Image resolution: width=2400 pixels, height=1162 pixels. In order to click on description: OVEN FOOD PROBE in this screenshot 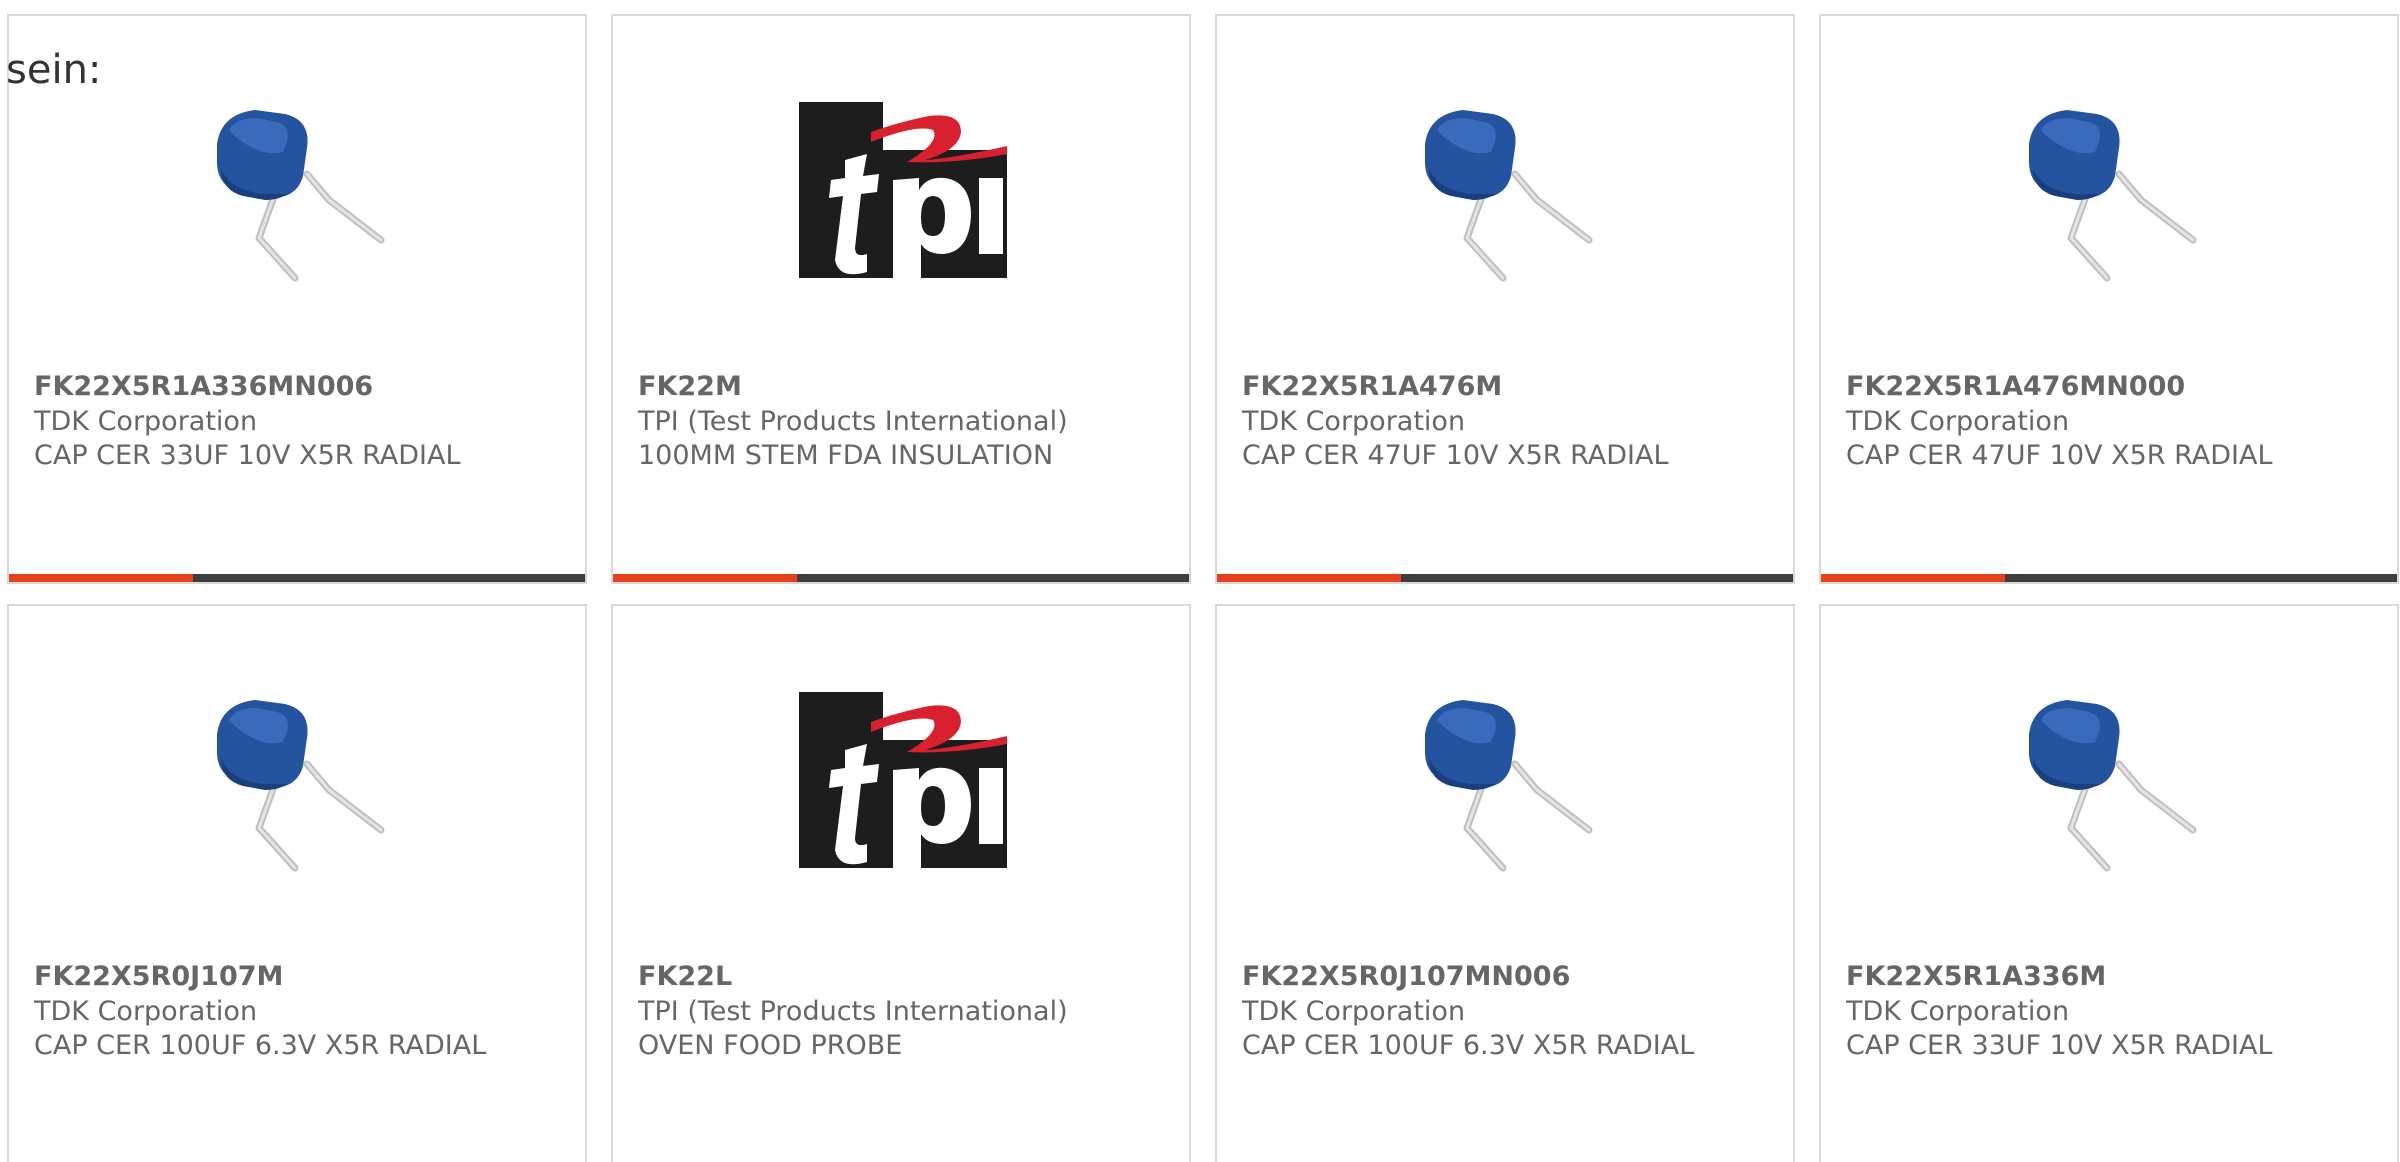, I will do `click(770, 1045)`.